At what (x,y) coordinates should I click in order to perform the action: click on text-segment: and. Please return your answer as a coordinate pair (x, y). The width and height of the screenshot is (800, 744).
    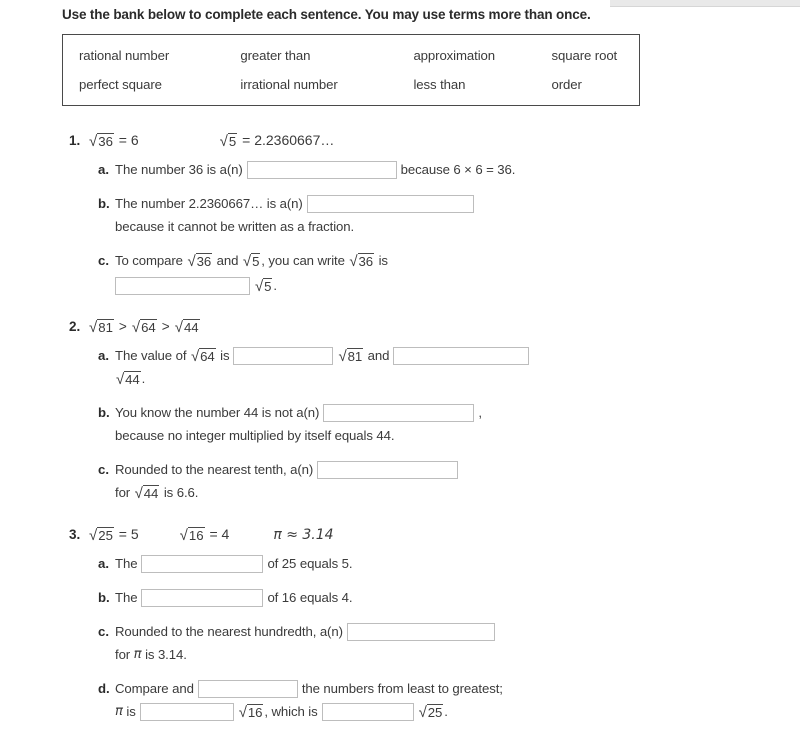
    Looking at the image, I should click on (377, 355).